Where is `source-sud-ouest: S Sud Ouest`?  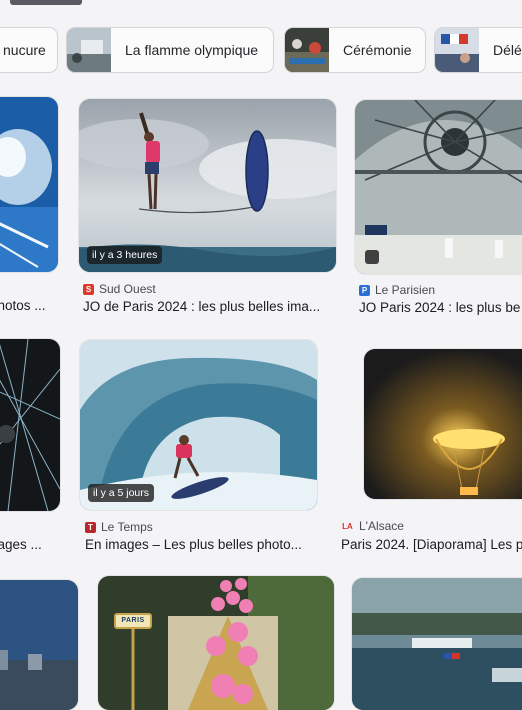
source-sud-ouest: S Sud Ouest is located at coordinates (119, 289).